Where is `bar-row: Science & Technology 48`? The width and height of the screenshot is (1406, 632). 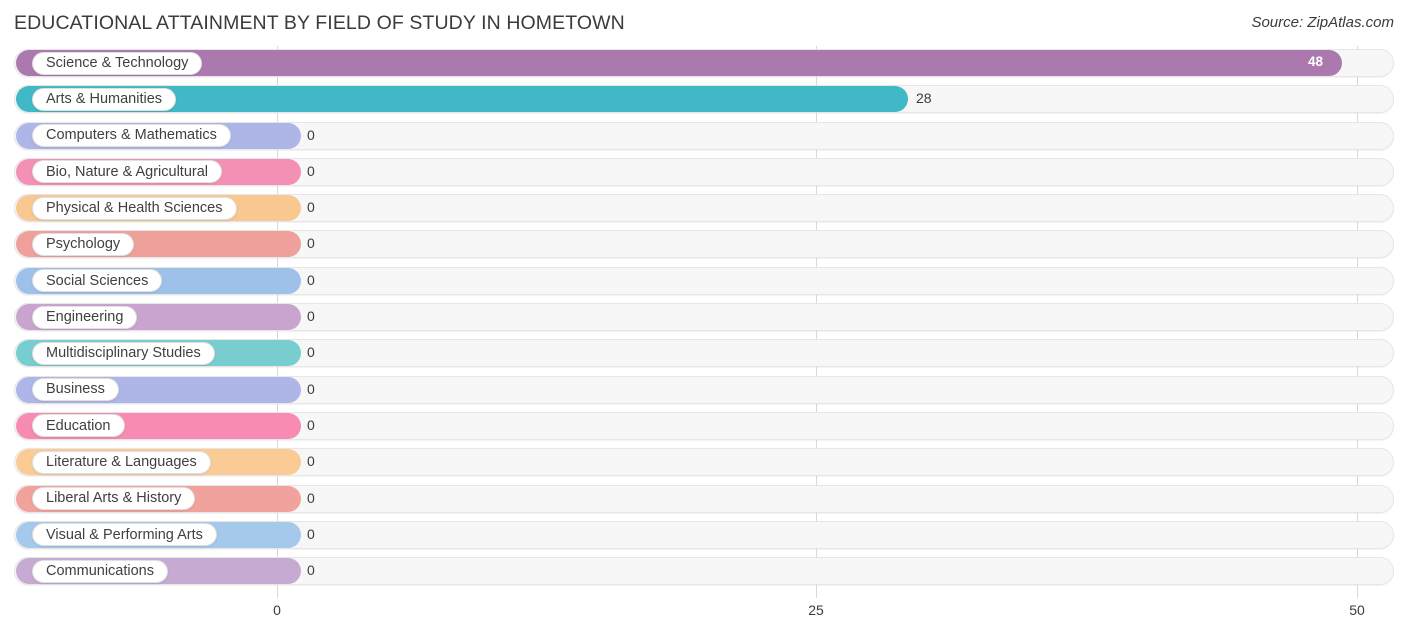 bar-row: Science & Technology 48 is located at coordinates (703, 64).